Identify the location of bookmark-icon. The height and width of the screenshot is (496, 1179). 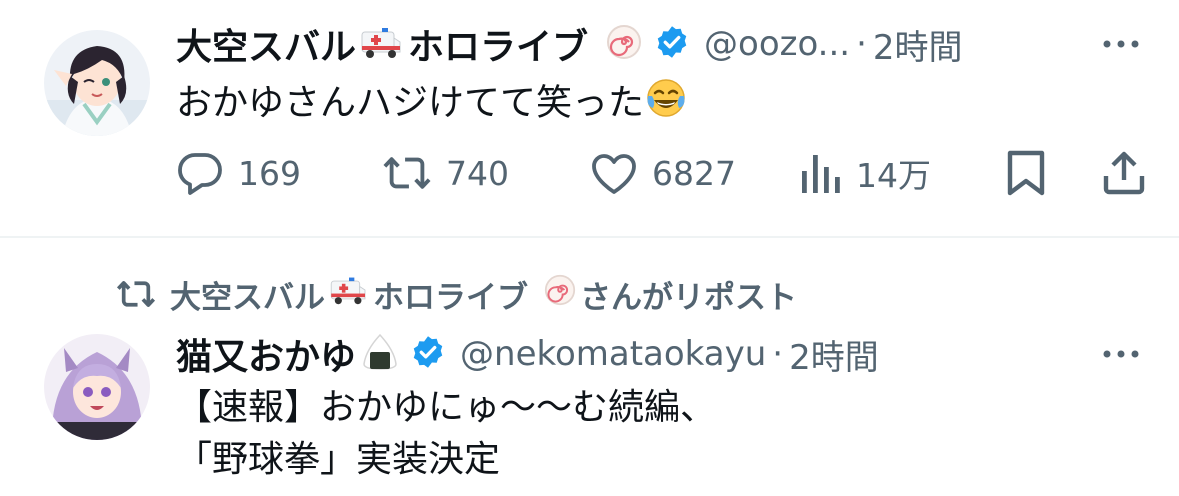
(1026, 173).